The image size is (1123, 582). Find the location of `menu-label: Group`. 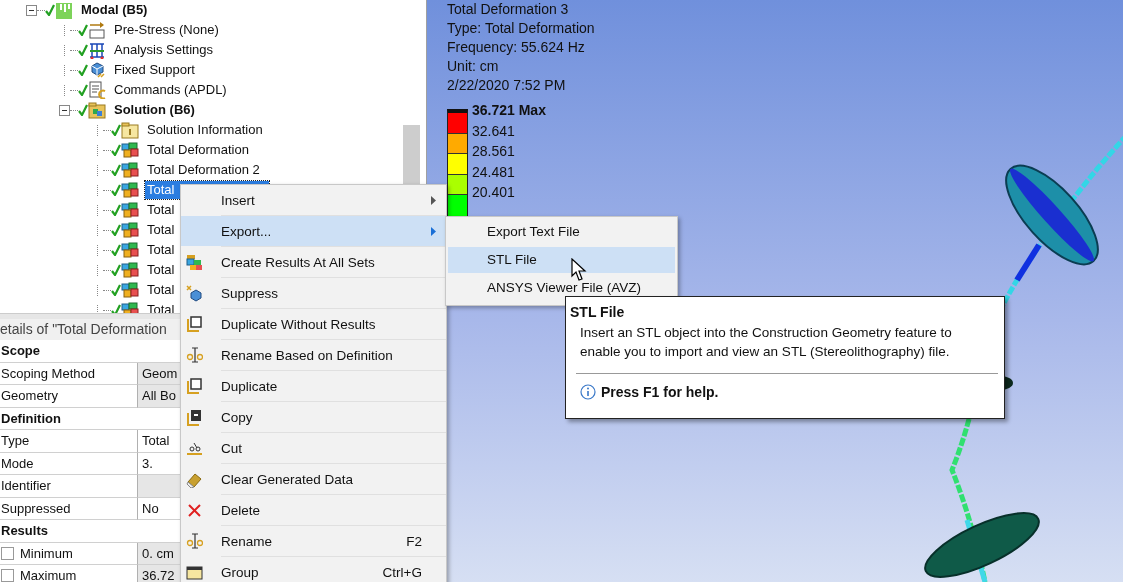

menu-label: Group is located at coordinates (240, 572).